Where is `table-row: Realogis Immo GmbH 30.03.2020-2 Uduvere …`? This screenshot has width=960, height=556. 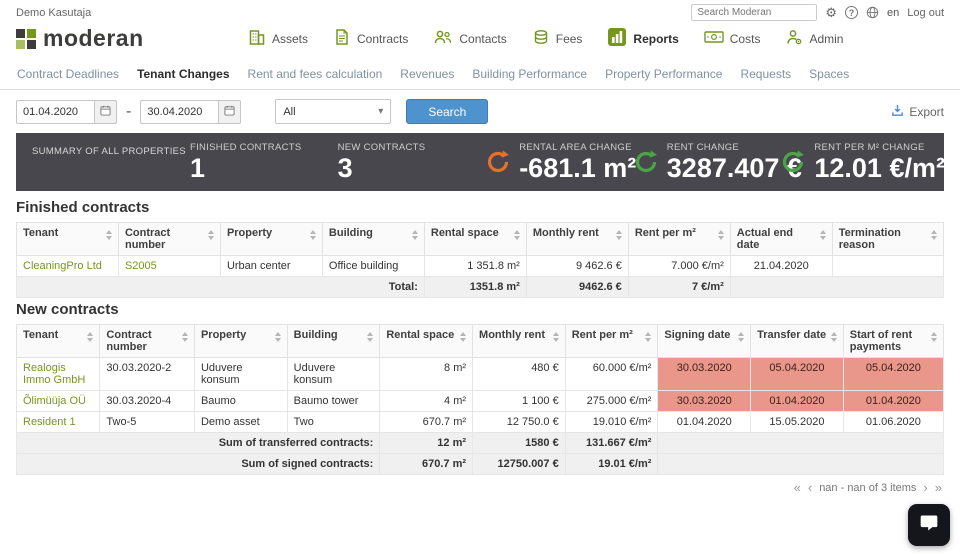 table-row: Realogis Immo GmbH 30.03.2020-2 Uduvere … is located at coordinates (480, 374).